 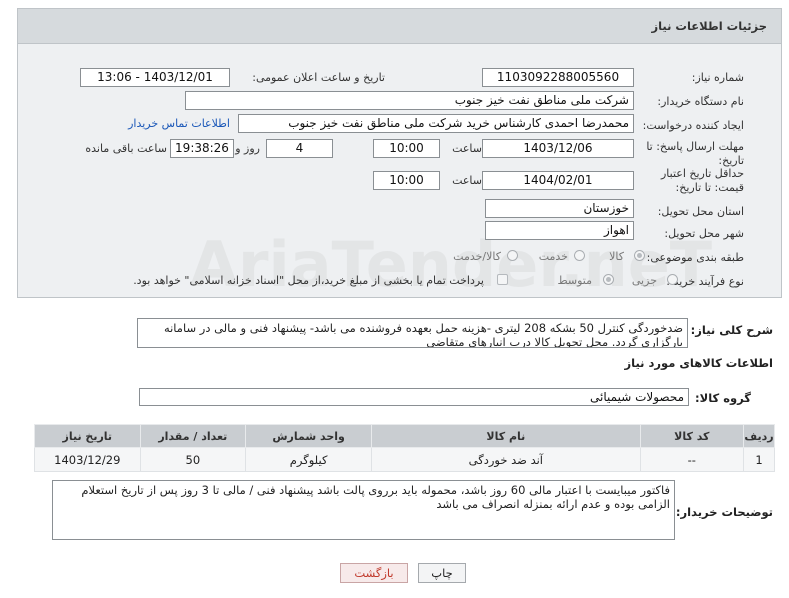 I want to click on province-label: استان محل تحویل:, so click(x=700, y=211).